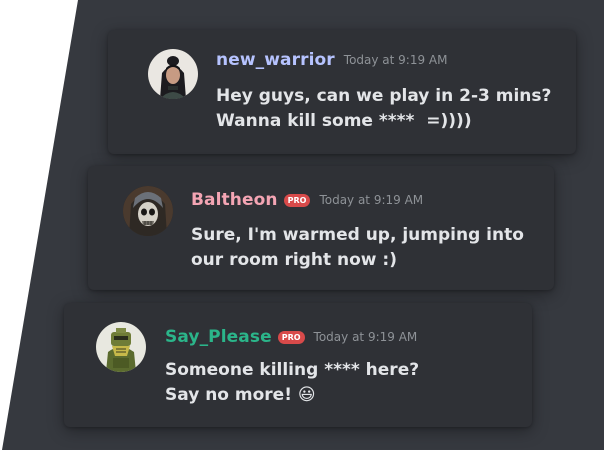 This screenshot has width=604, height=450. What do you see at coordinates (218, 337) in the screenshot?
I see `username: Say_Please` at bounding box center [218, 337].